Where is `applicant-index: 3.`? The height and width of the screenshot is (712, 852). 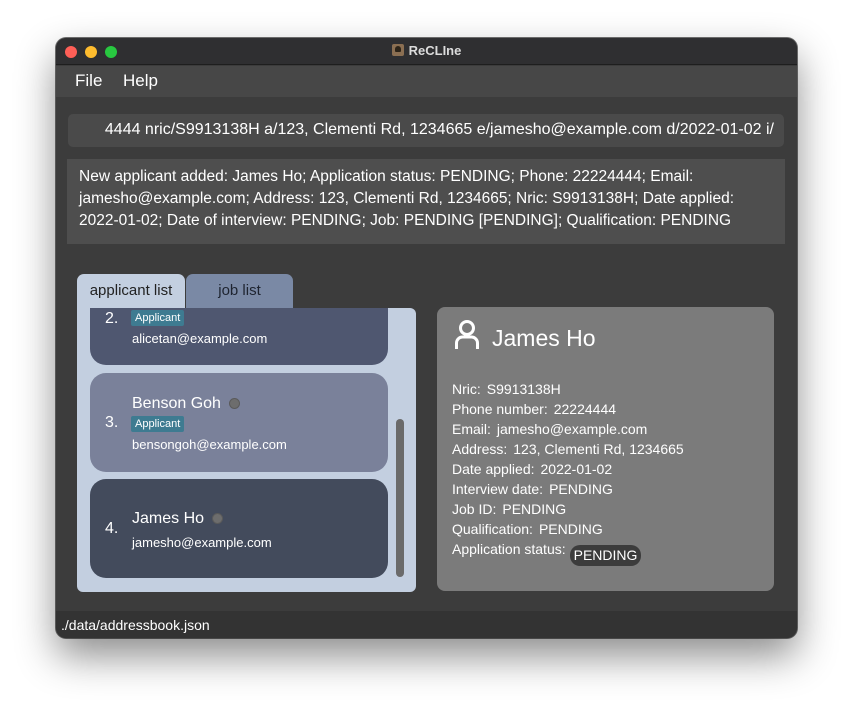 applicant-index: 3. is located at coordinates (112, 422).